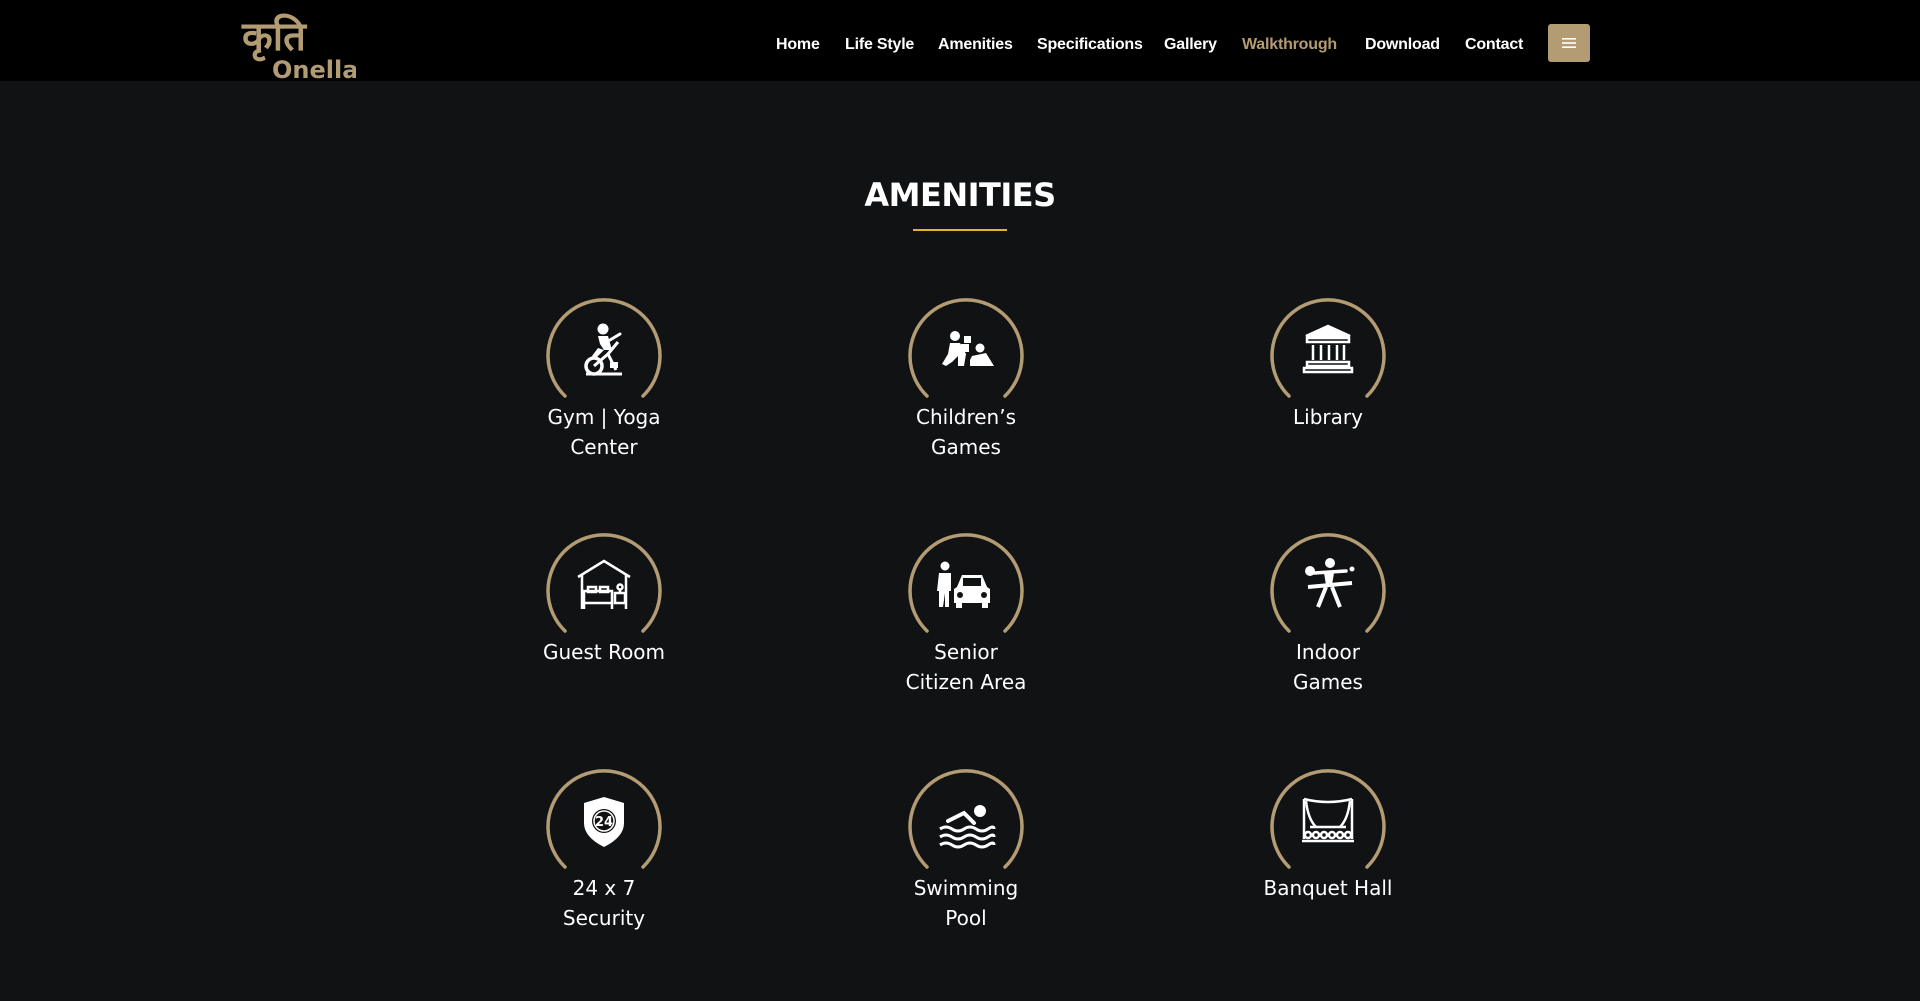 The image size is (1920, 1001). What do you see at coordinates (1402, 45) in the screenshot?
I see `nav-download: Download` at bounding box center [1402, 45].